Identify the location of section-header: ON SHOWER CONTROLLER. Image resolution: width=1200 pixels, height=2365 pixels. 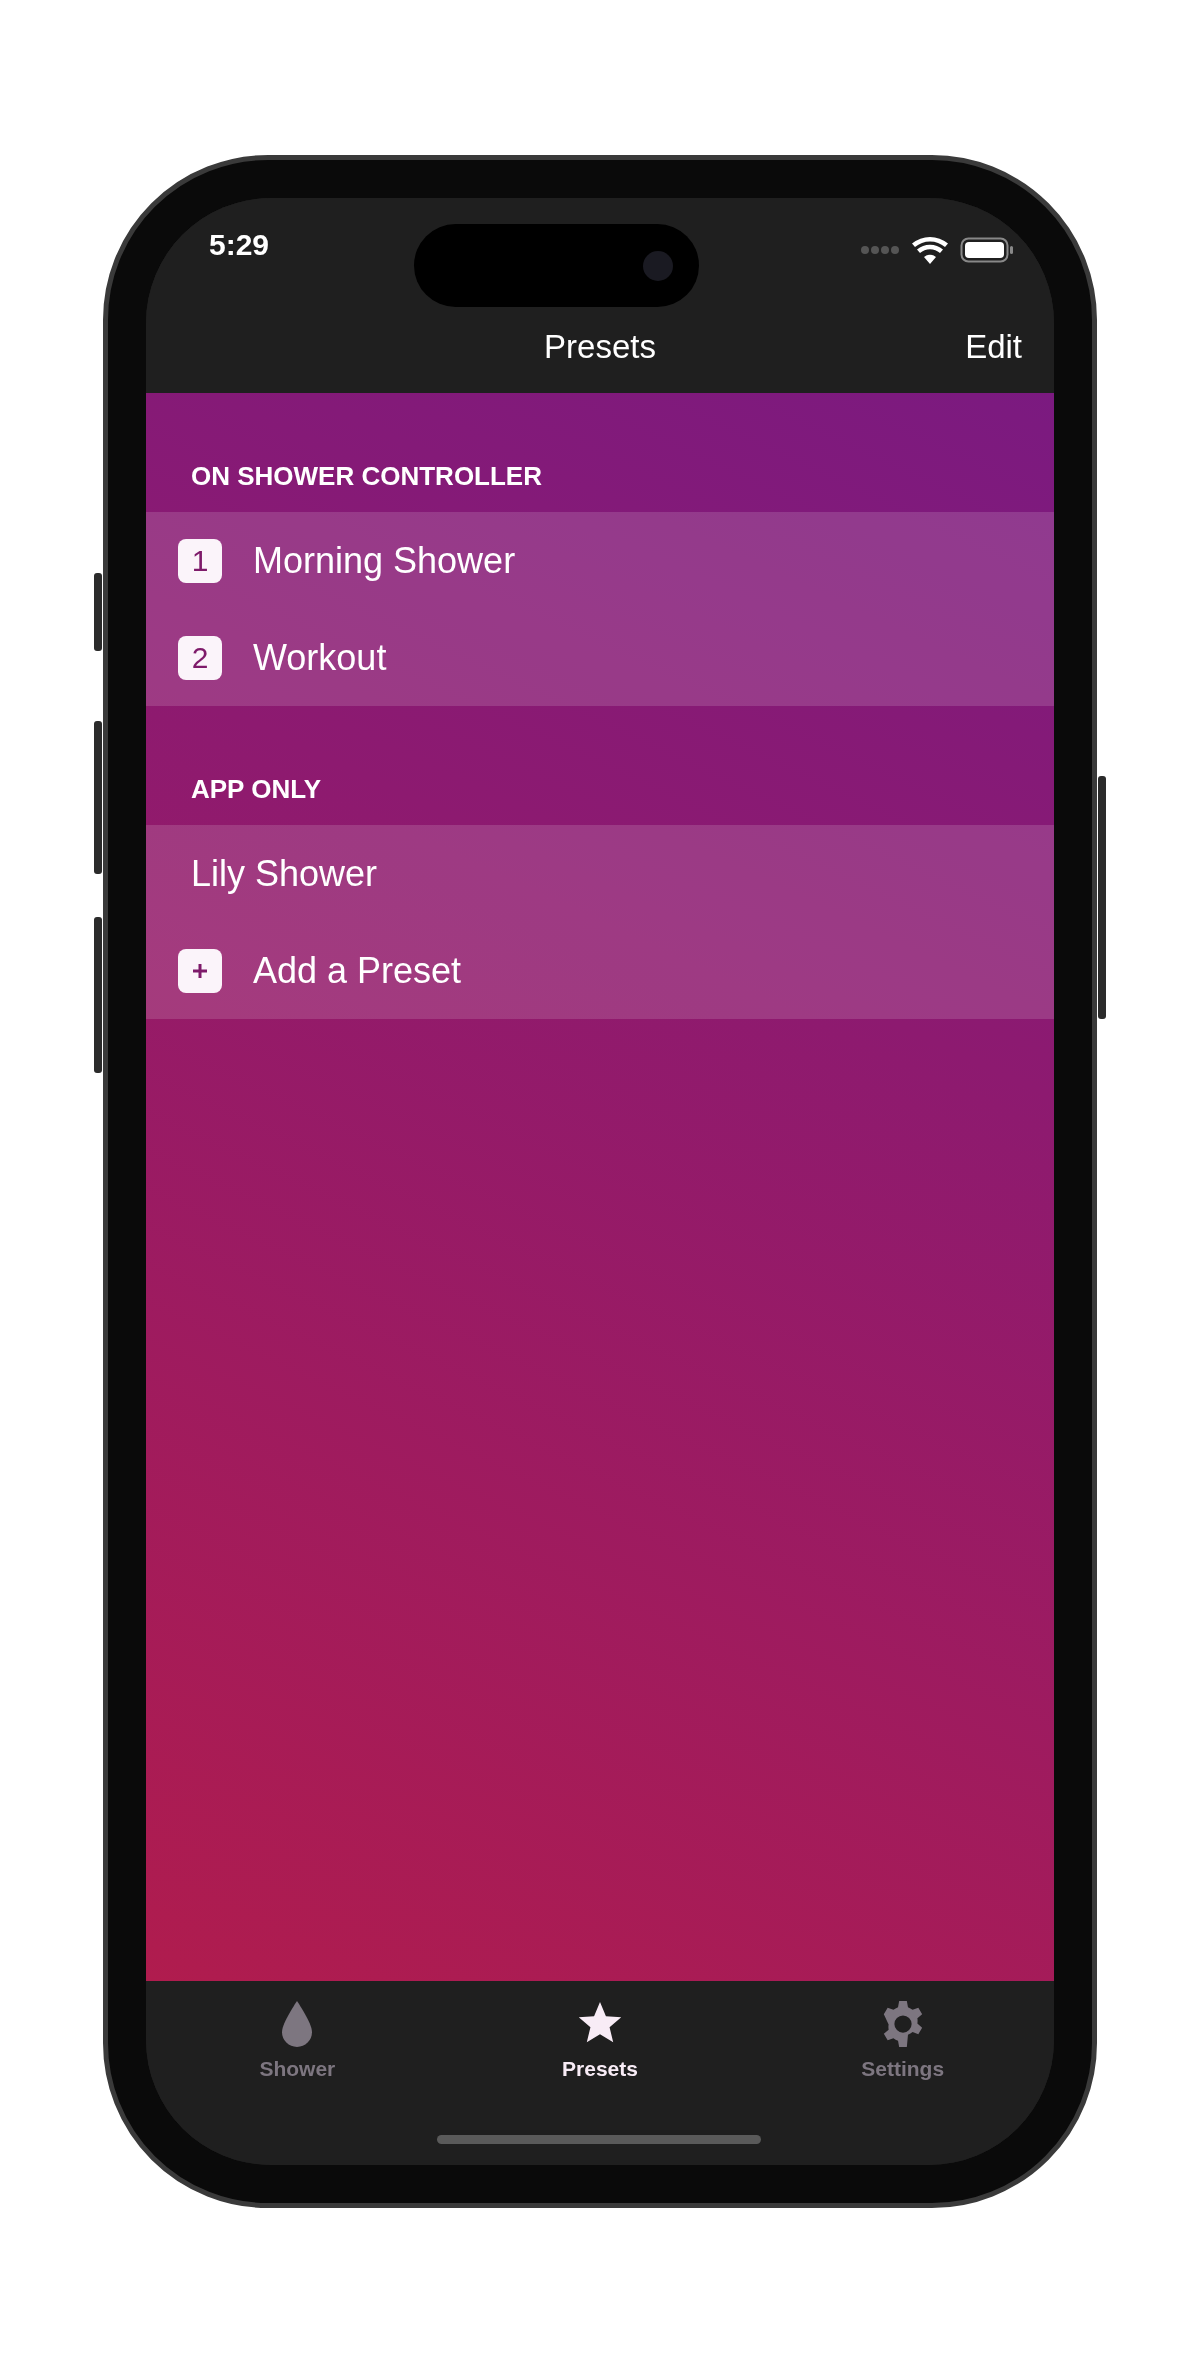
(366, 476).